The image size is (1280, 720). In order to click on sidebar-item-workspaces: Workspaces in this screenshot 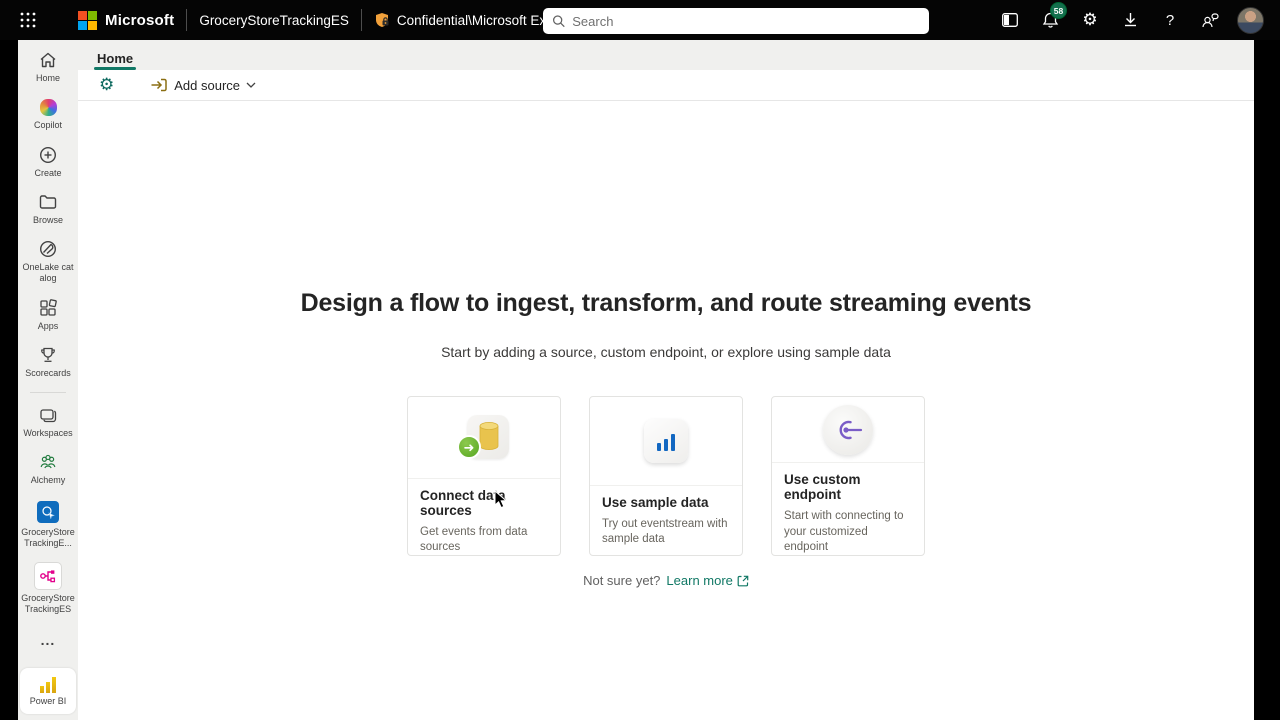, I will do `click(48, 422)`.